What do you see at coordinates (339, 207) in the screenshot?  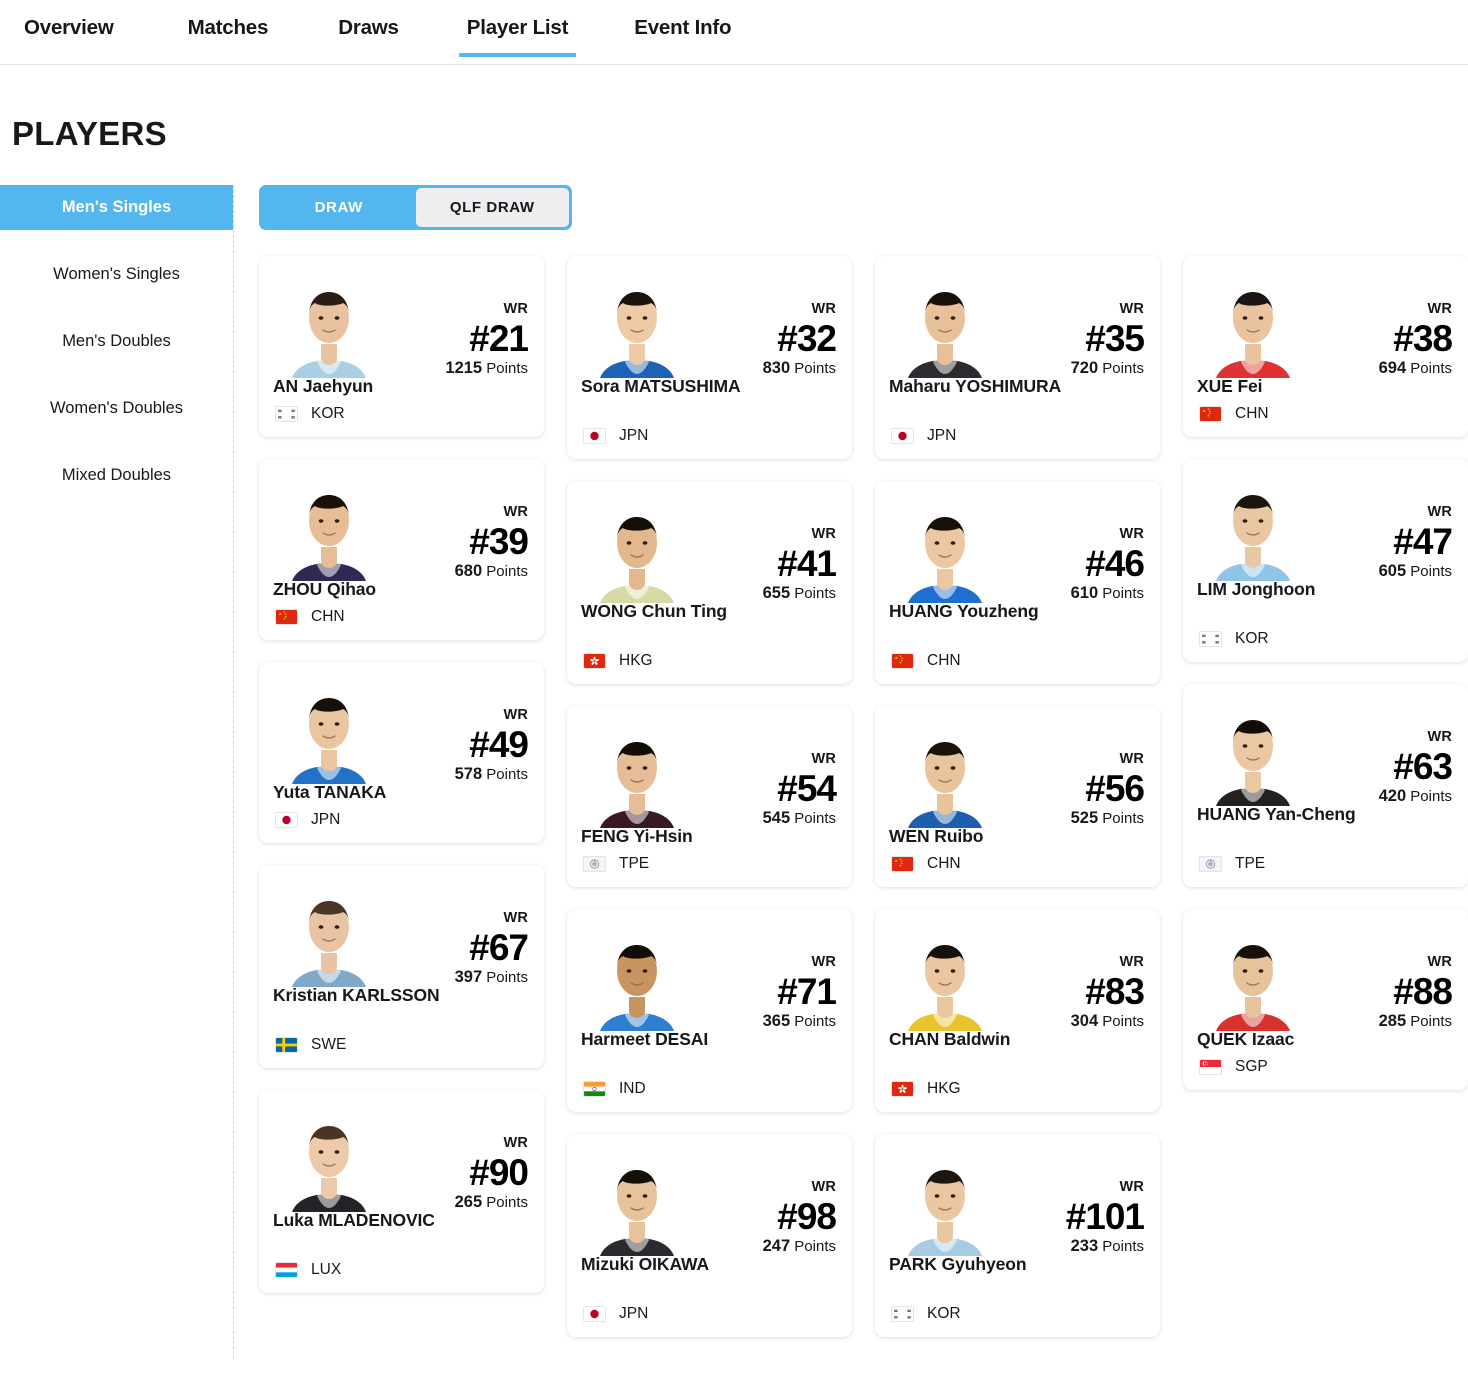 I see `draw-toggle-button: DRAW` at bounding box center [339, 207].